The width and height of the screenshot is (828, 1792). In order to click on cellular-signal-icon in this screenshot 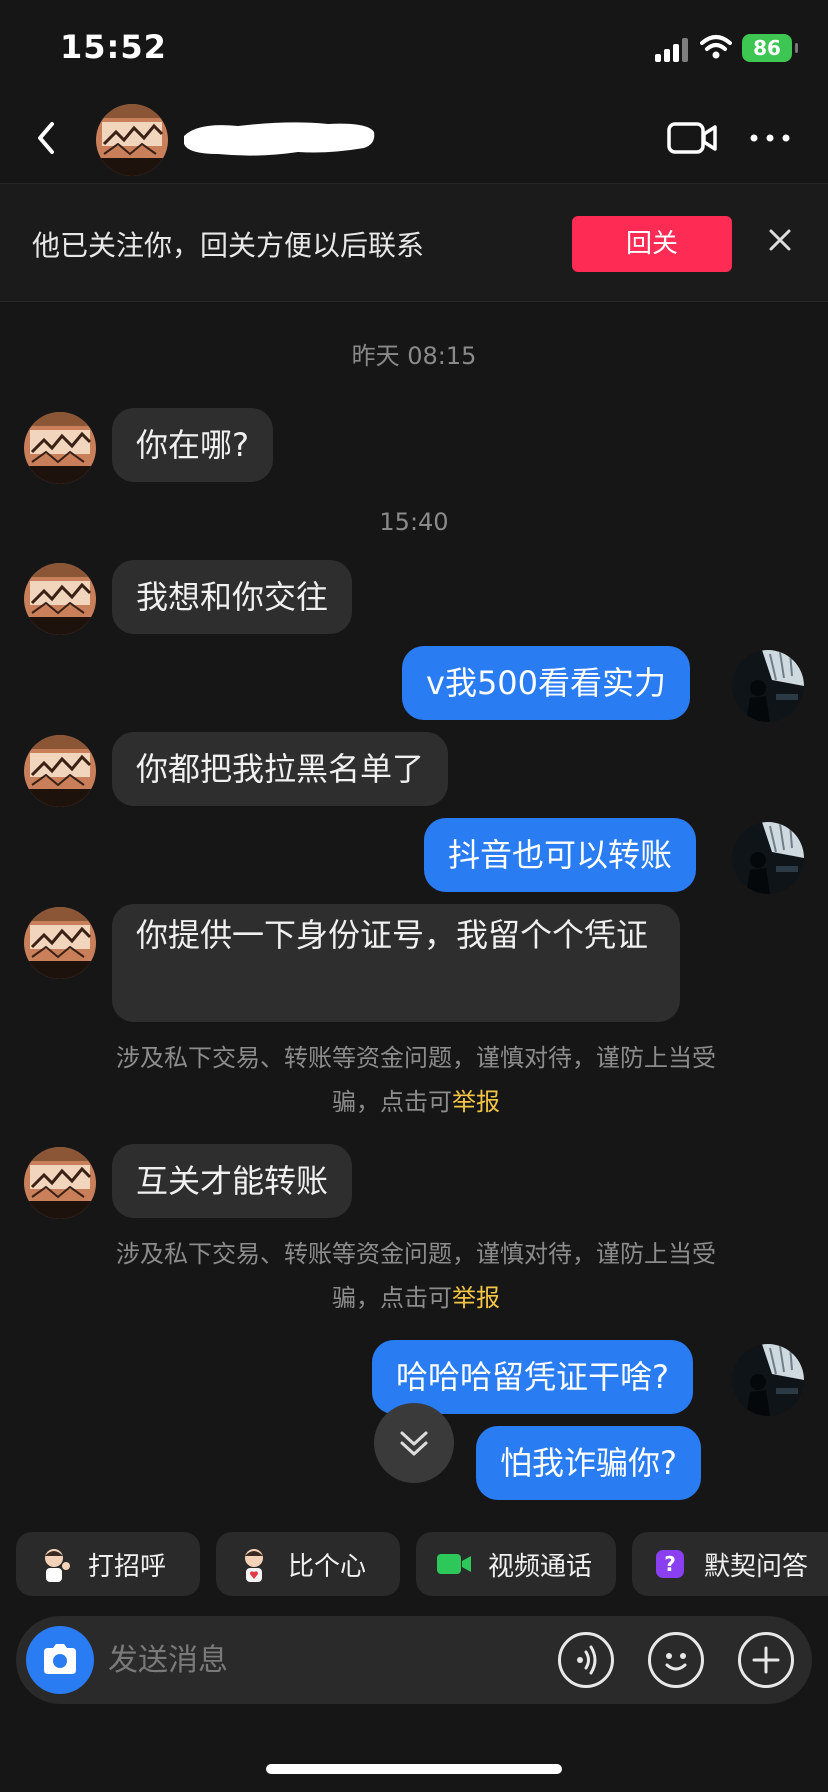, I will do `click(672, 50)`.